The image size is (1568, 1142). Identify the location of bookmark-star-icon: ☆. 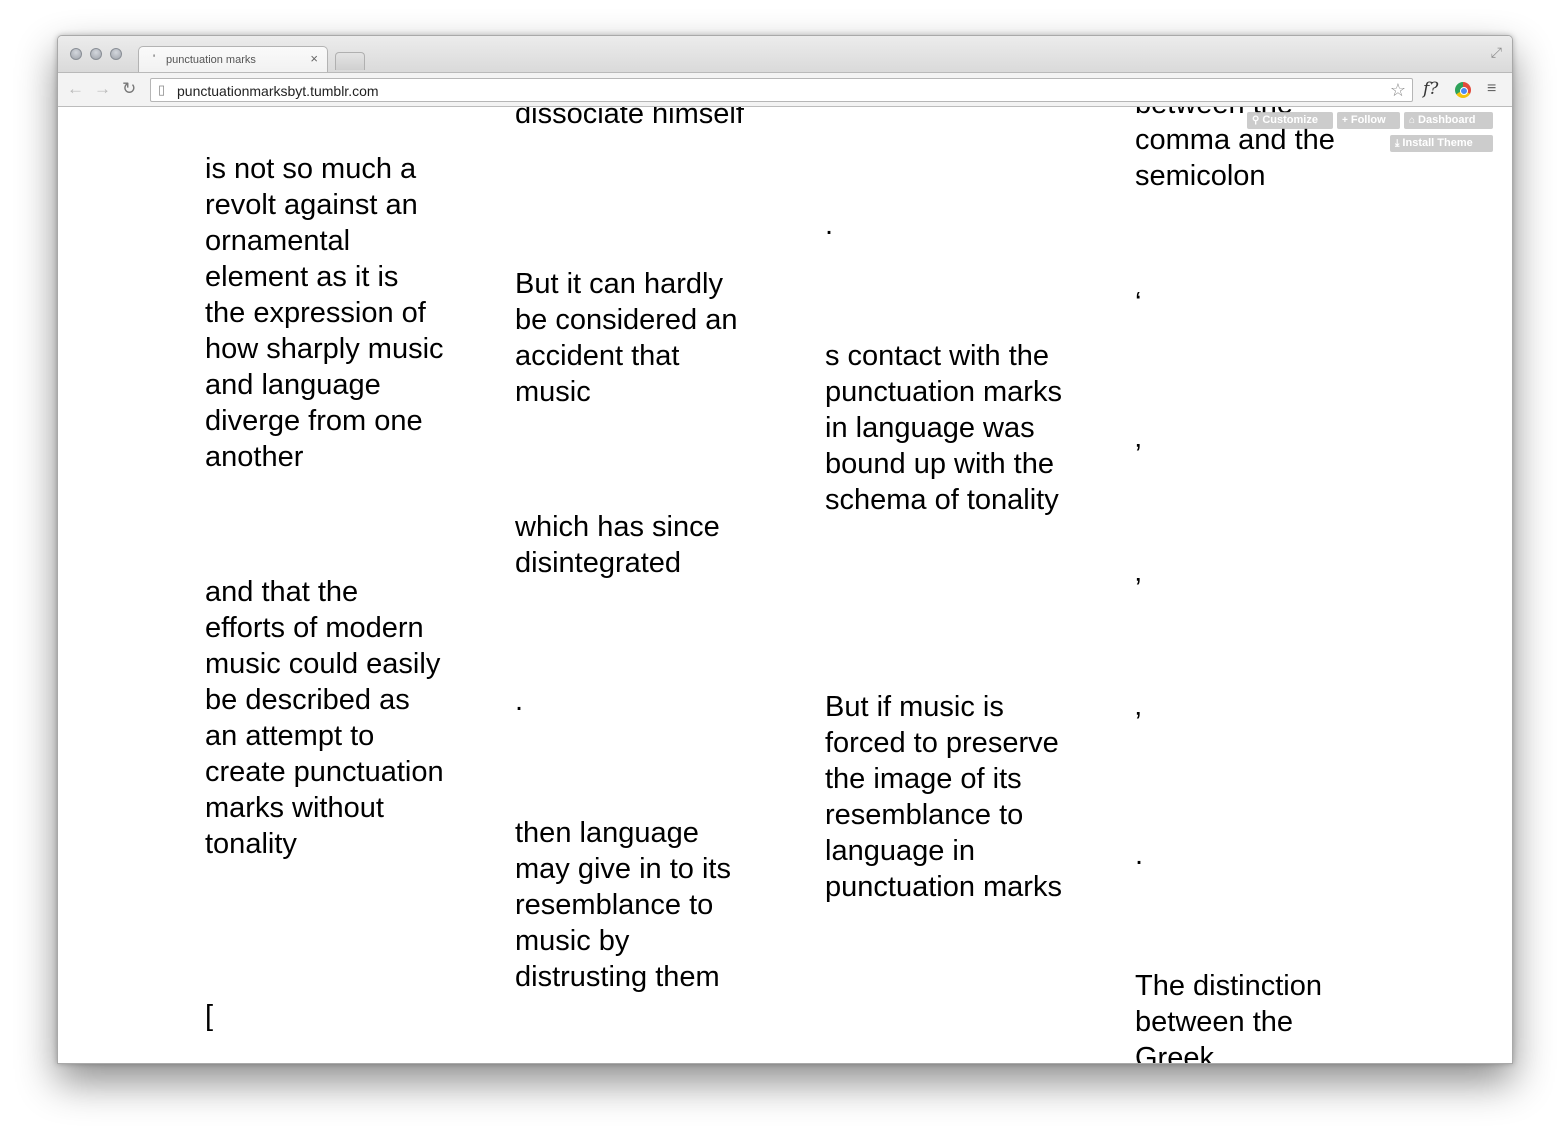
(1398, 90).